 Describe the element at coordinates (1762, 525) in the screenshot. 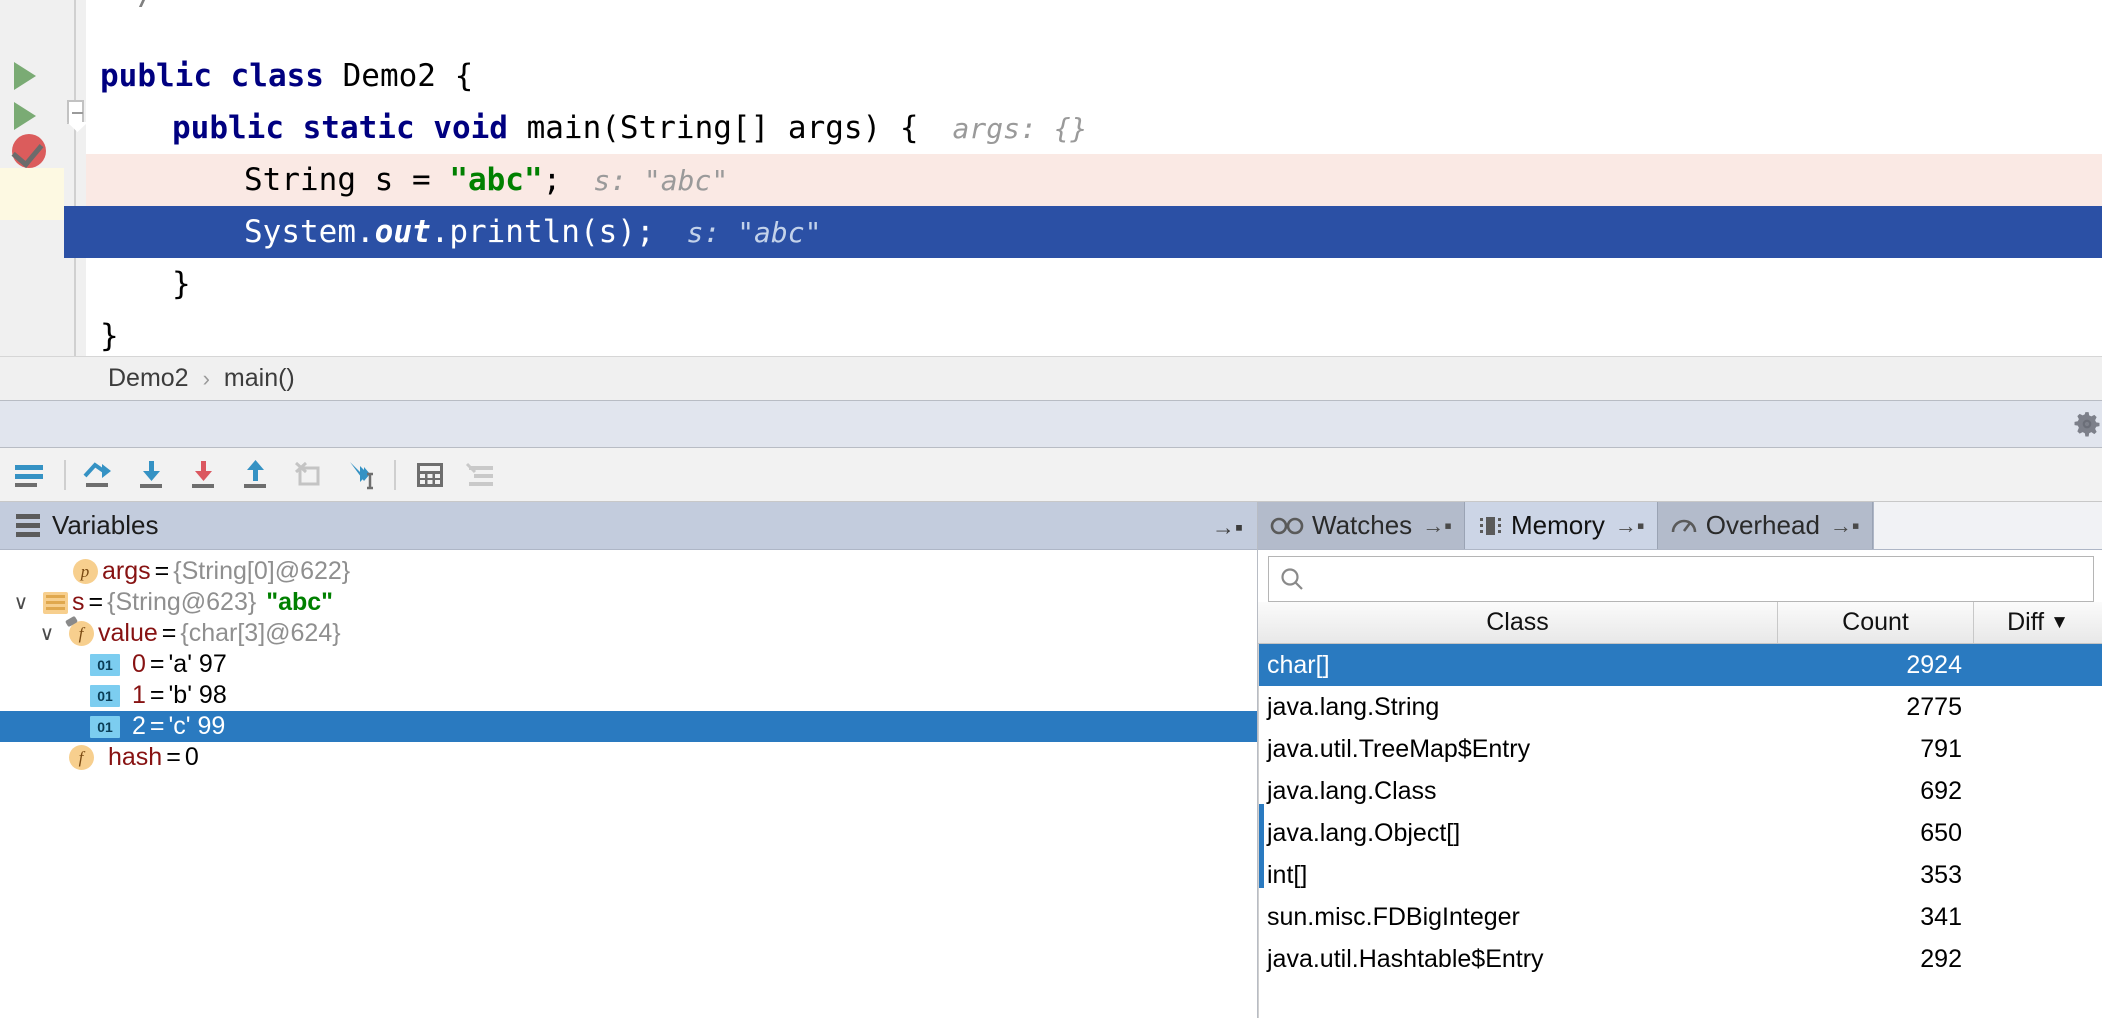

I see `tab-overhead-label: Overhead` at that location.